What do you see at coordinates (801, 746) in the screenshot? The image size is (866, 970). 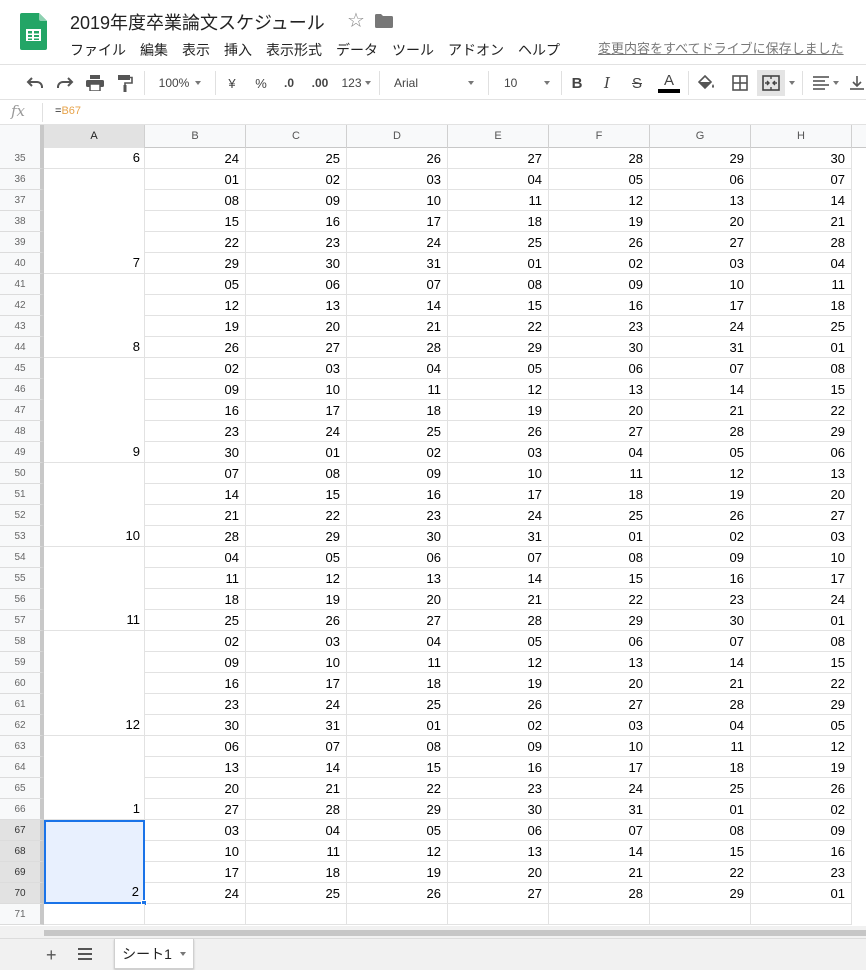 I see `cell-h63: 12` at bounding box center [801, 746].